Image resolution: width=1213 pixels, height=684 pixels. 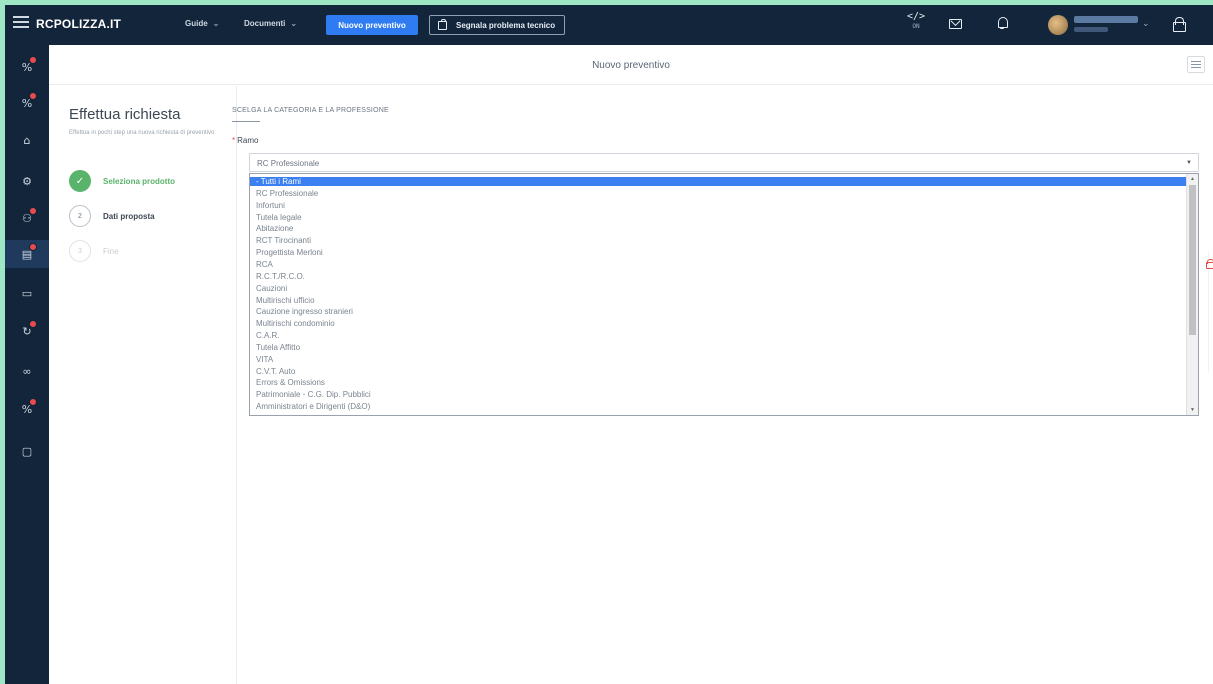 I want to click on sidebar-item-9: ∞, so click(x=27, y=371).